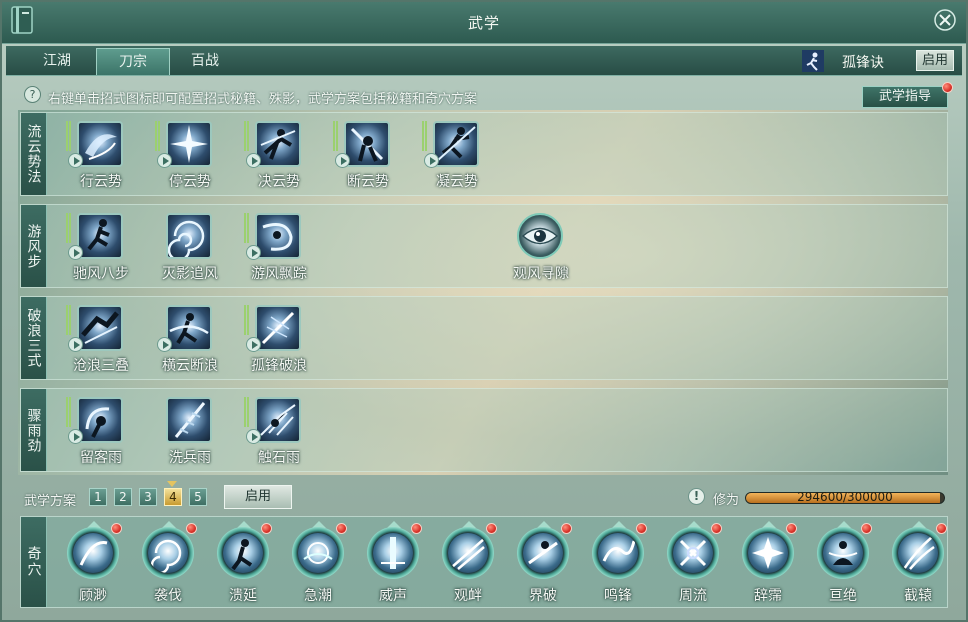  Describe the element at coordinates (768, 596) in the screenshot. I see `talent-name: 辞霈` at that location.